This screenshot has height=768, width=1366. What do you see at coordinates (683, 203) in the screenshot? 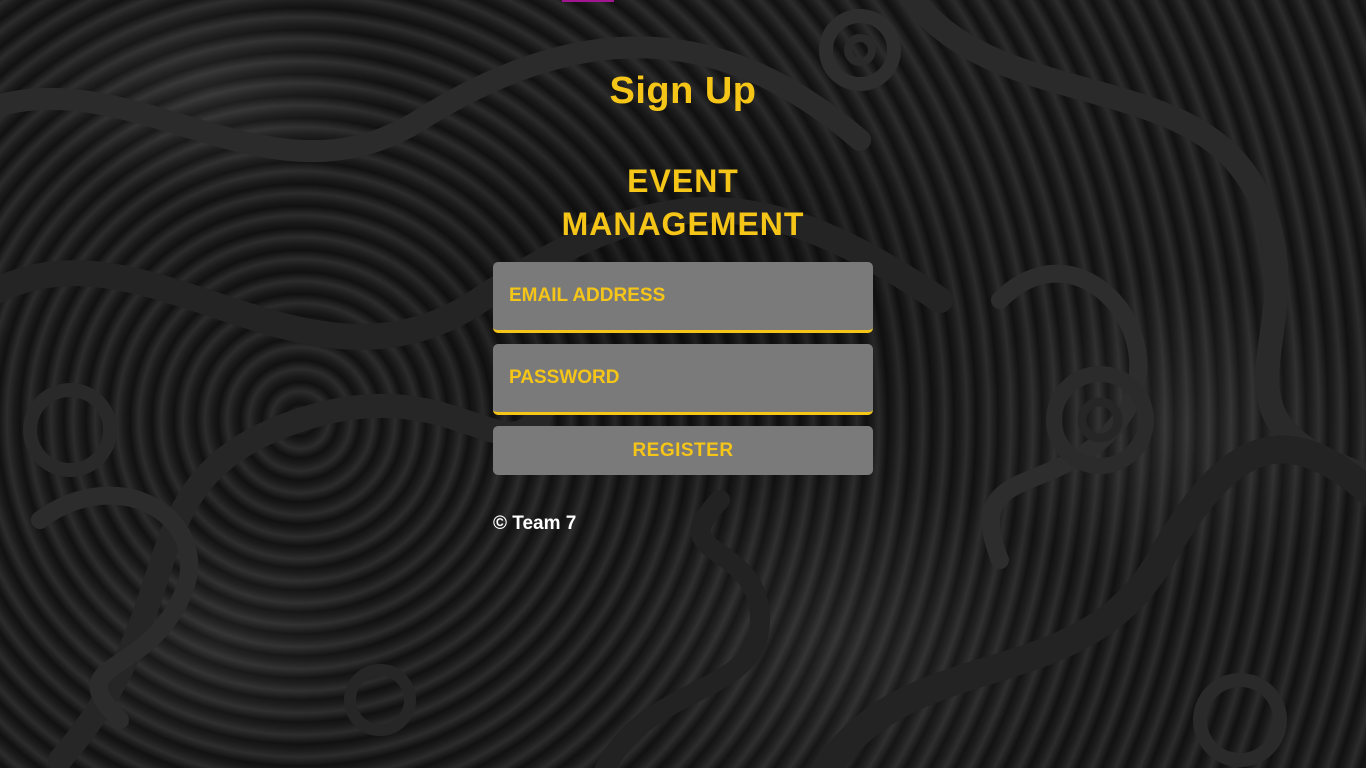
I see `app-name: EVENT MANAGEMENT` at bounding box center [683, 203].